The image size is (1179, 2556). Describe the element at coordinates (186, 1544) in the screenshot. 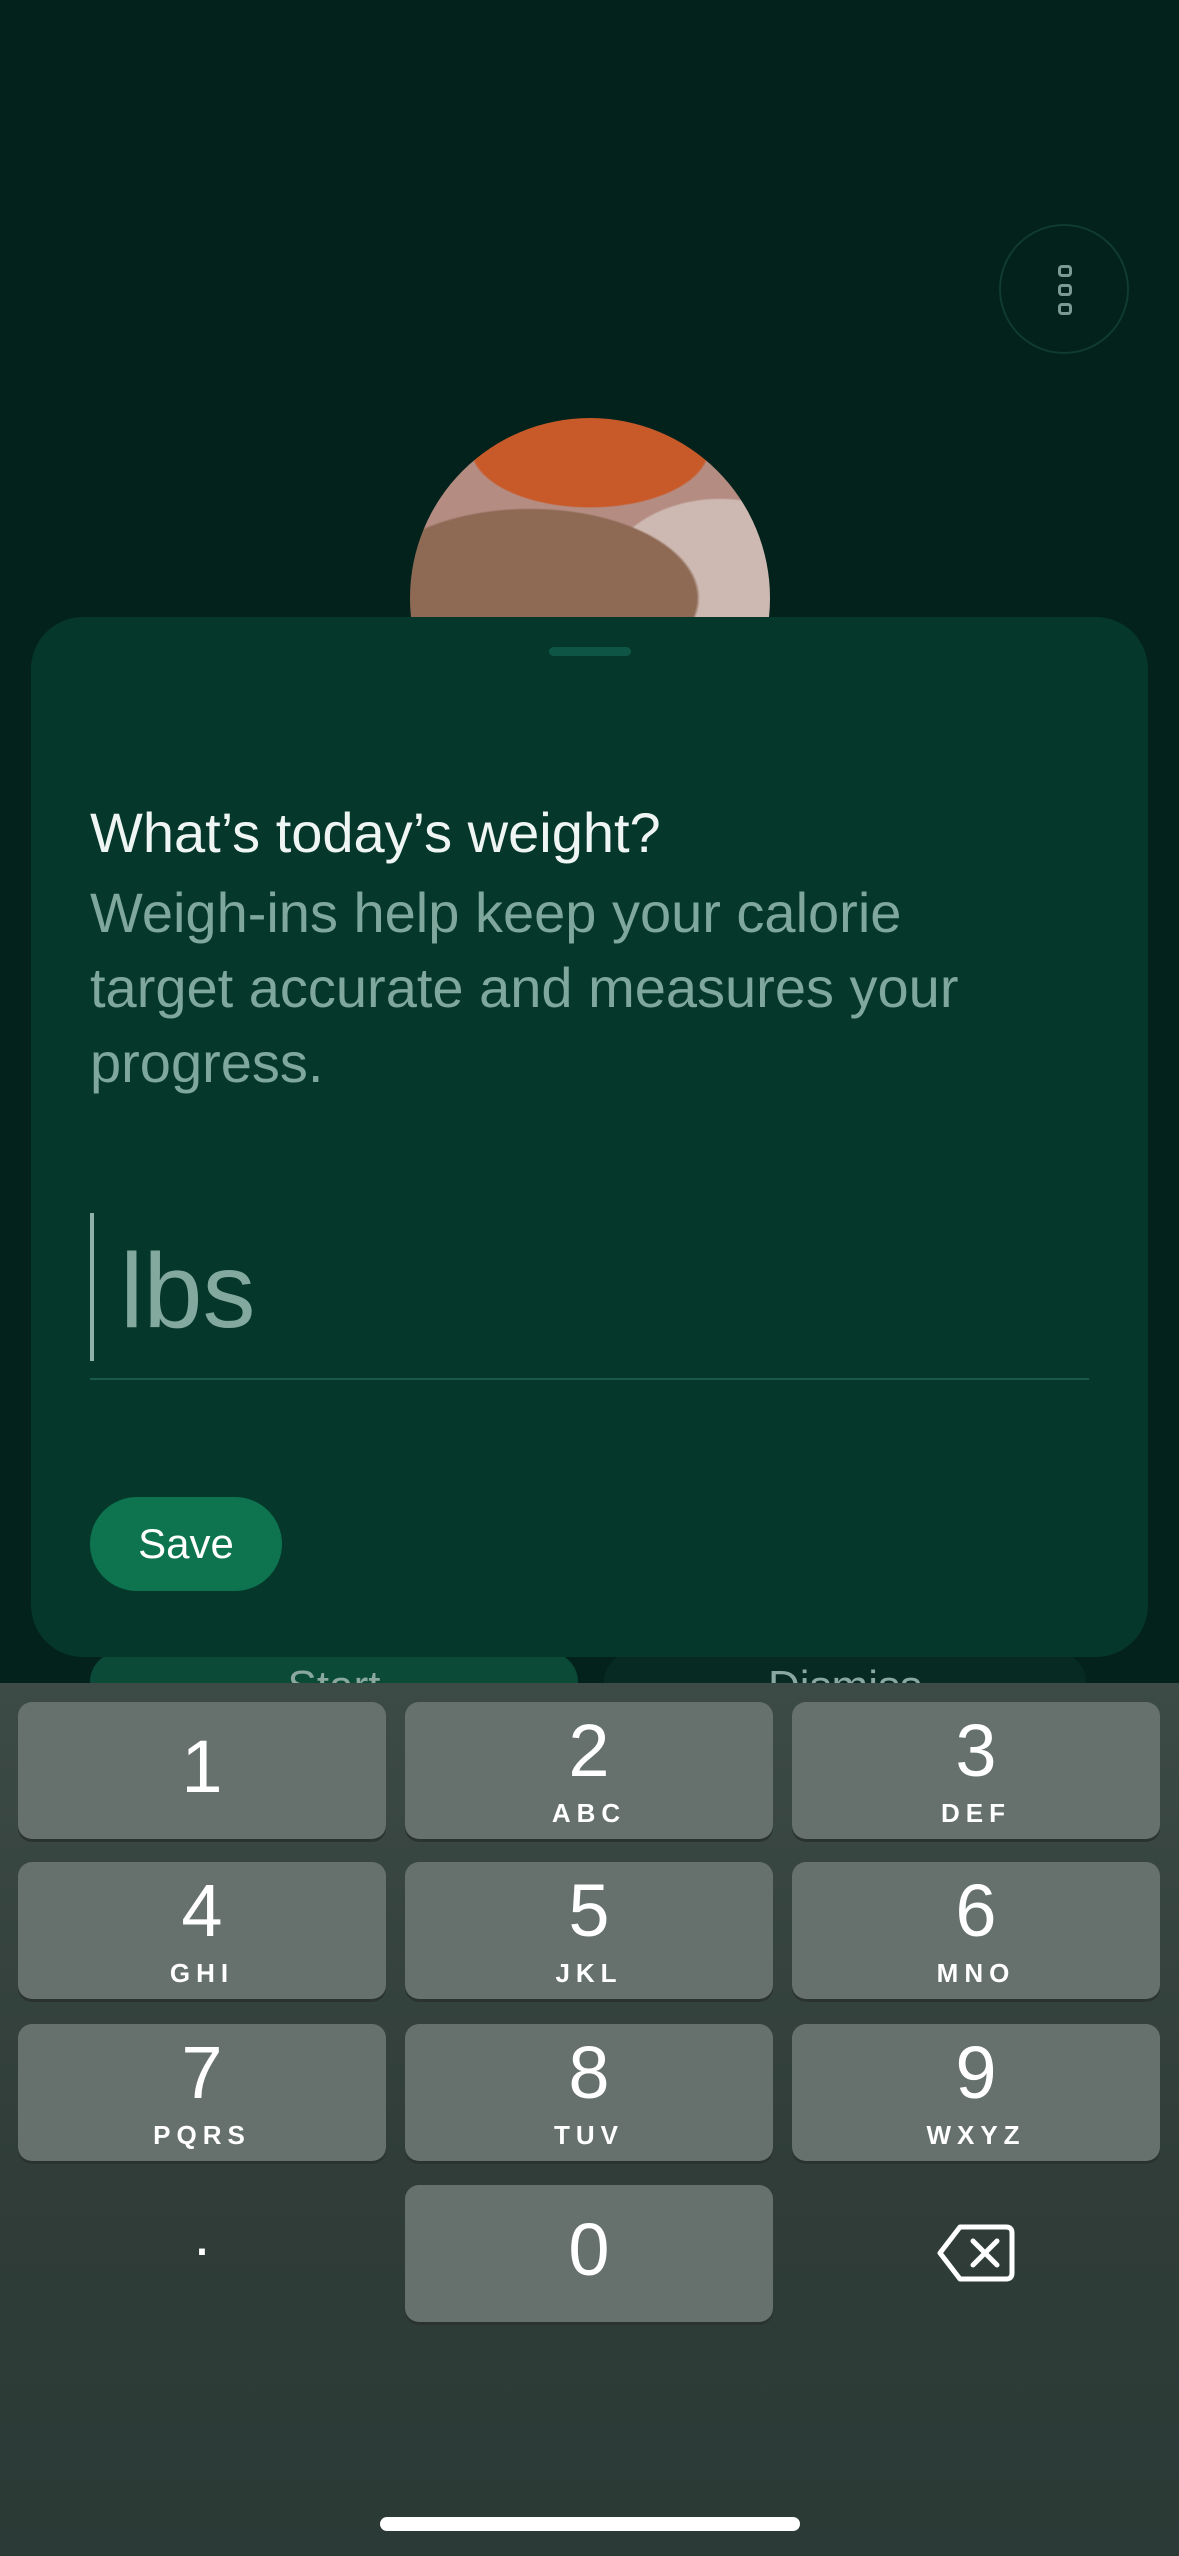

I see `save-button: Save` at that location.